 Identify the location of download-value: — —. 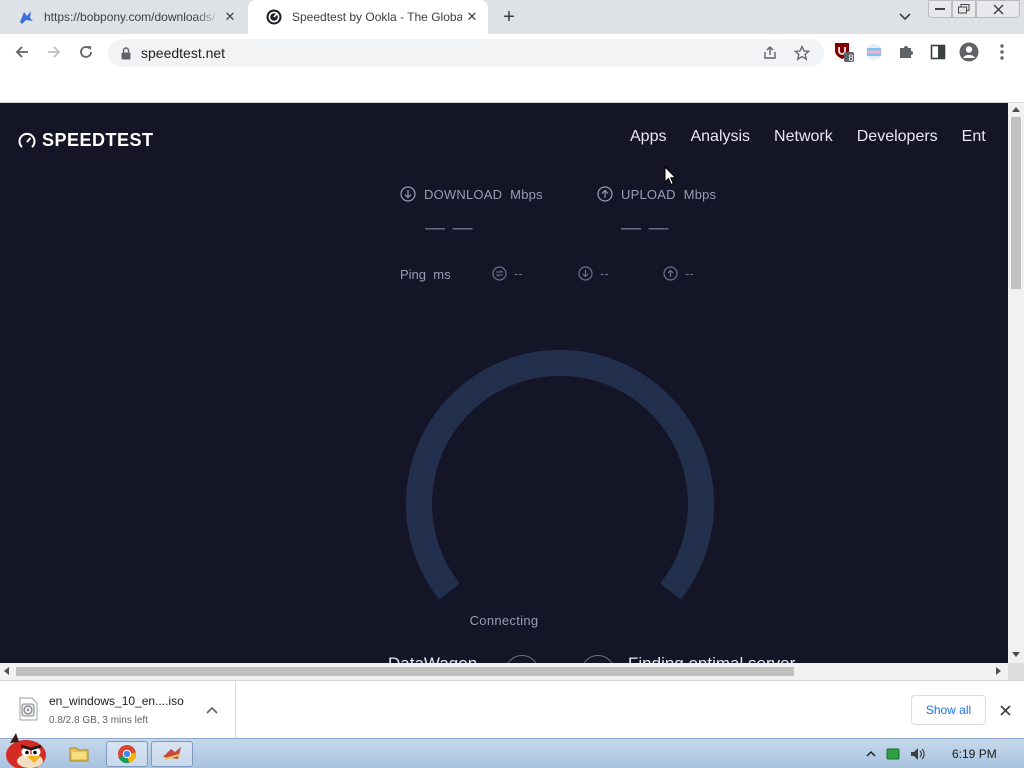
(449, 228).